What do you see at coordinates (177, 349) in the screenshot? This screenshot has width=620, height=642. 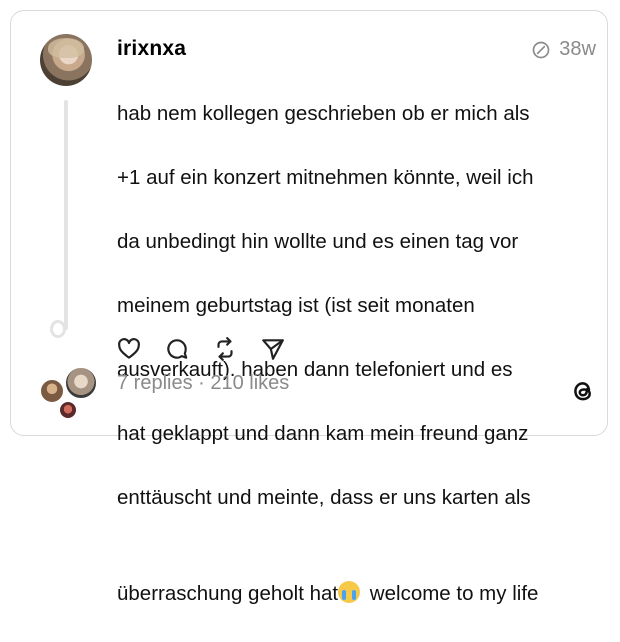 I see `comment-icon` at bounding box center [177, 349].